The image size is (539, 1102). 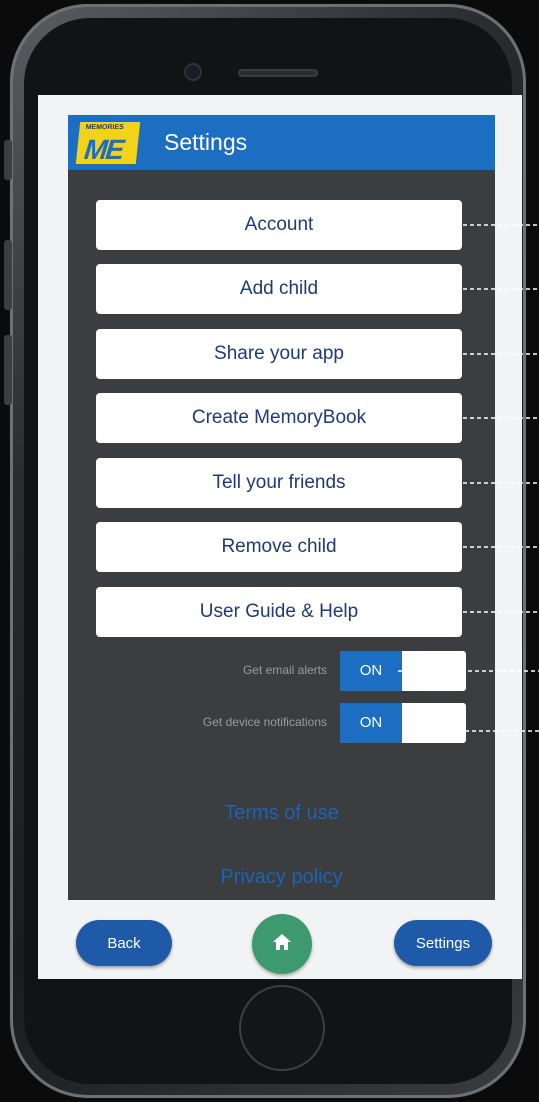 I want to click on device-notifications-row: Get device notifications ON, so click(x=281, y=723).